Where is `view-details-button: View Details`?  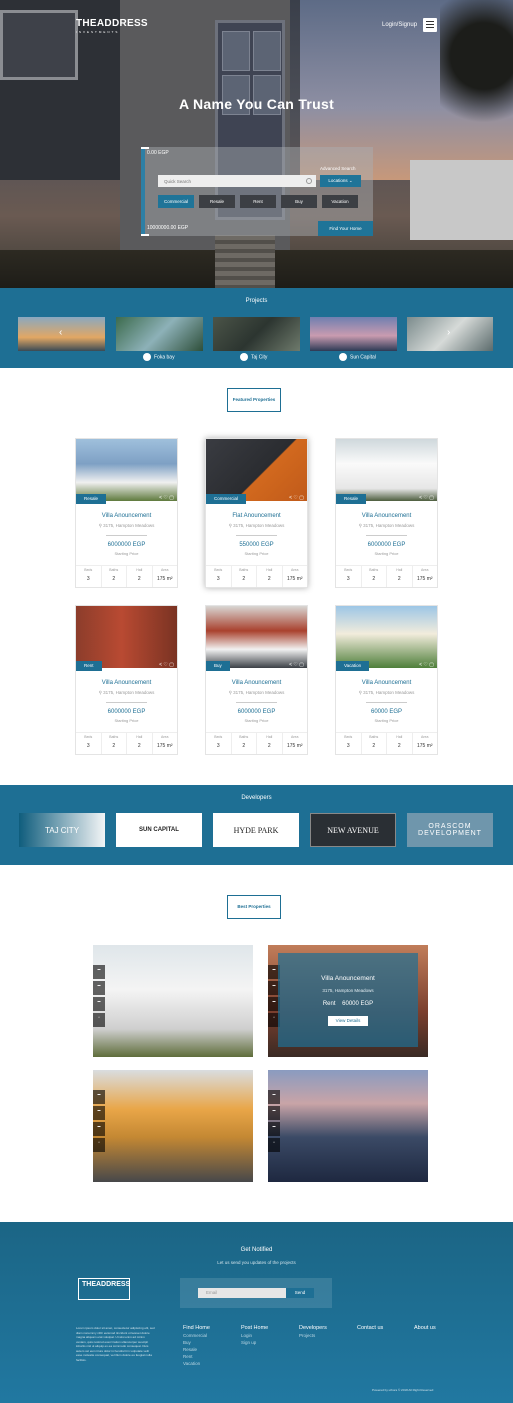 view-details-button: View Details is located at coordinates (348, 1021).